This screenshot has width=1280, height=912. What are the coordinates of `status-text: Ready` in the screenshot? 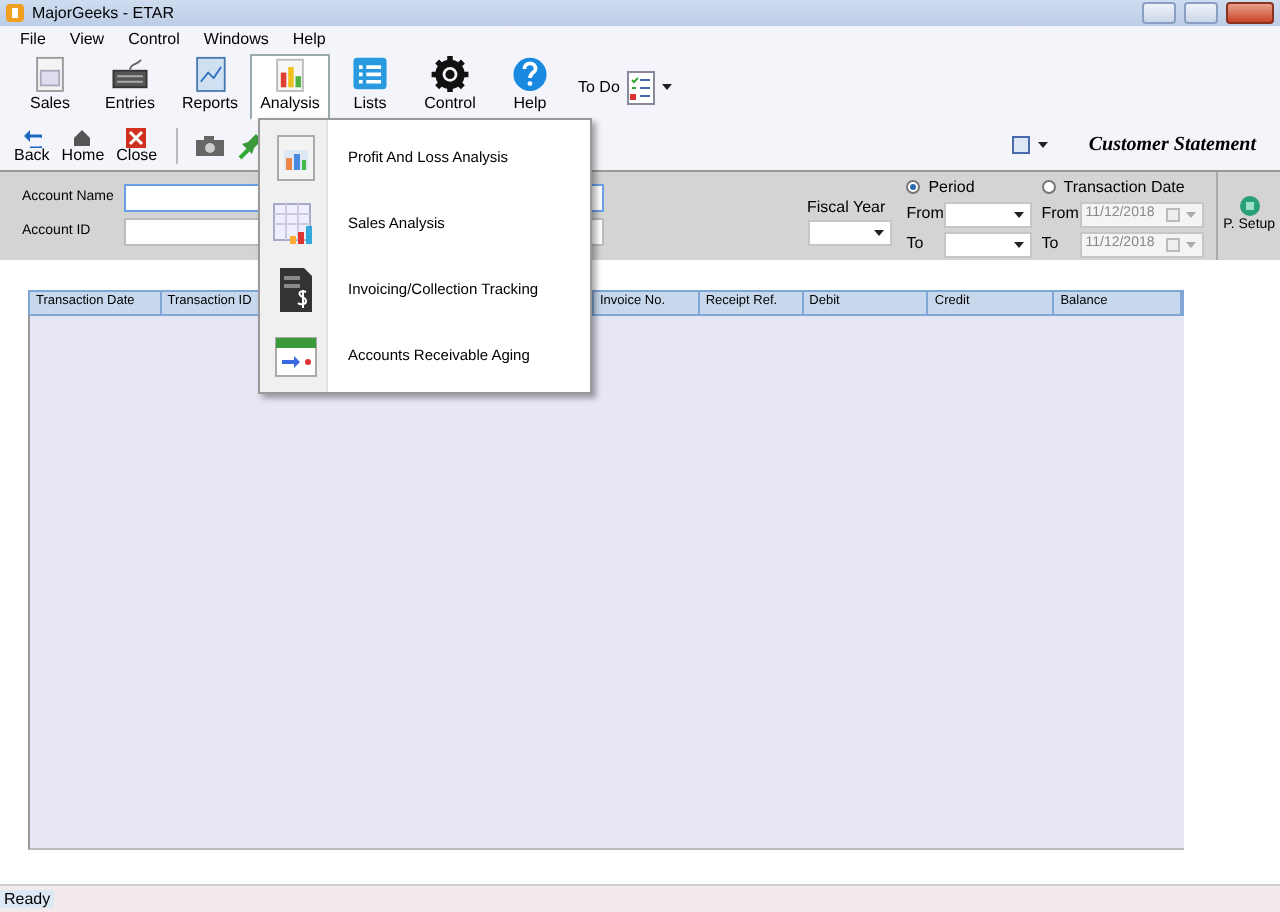 It's located at (27, 899).